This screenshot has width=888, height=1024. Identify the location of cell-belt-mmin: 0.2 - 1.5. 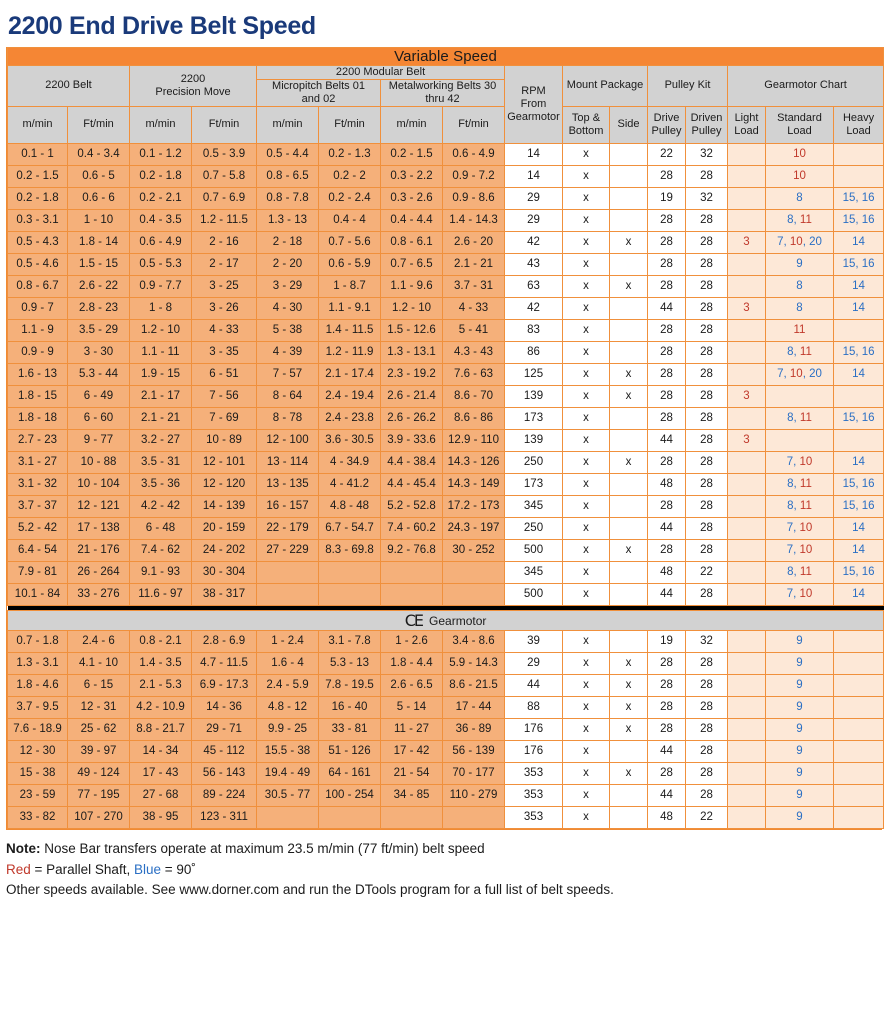
(37, 176).